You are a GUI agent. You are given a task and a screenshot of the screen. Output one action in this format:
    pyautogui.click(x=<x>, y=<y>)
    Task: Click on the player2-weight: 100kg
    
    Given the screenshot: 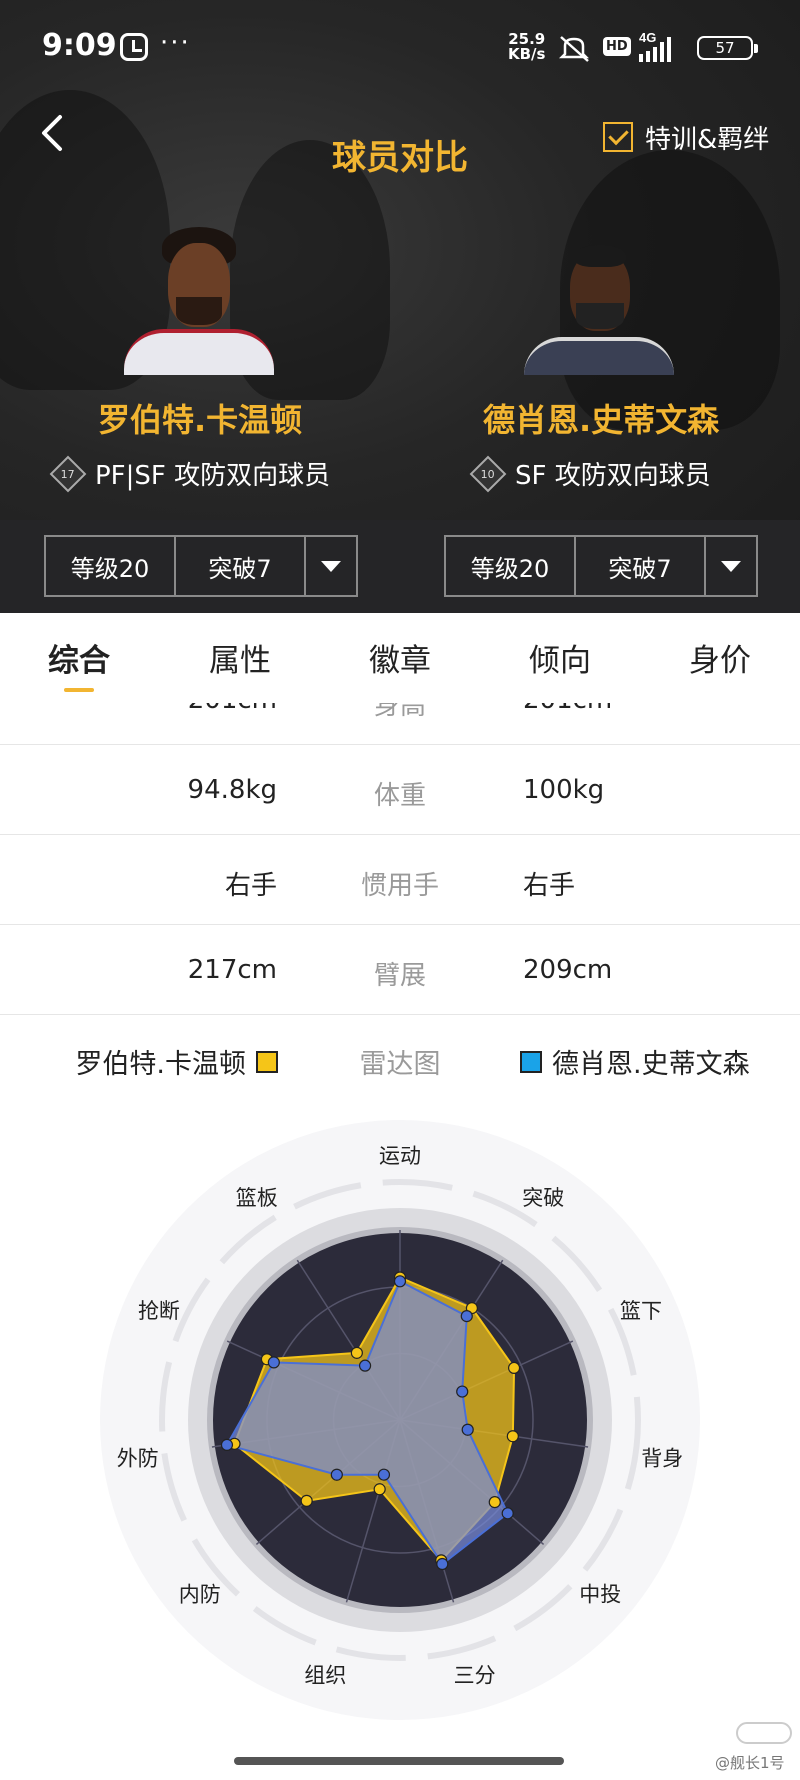 What is the action you would take?
    pyautogui.click(x=564, y=790)
    